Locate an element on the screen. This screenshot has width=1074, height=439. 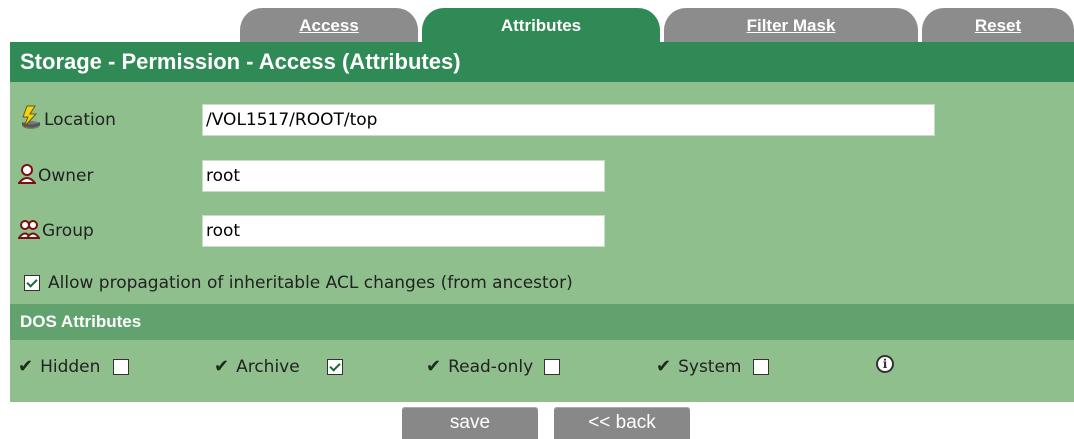
propagate-checkbox is located at coordinates (32, 283).